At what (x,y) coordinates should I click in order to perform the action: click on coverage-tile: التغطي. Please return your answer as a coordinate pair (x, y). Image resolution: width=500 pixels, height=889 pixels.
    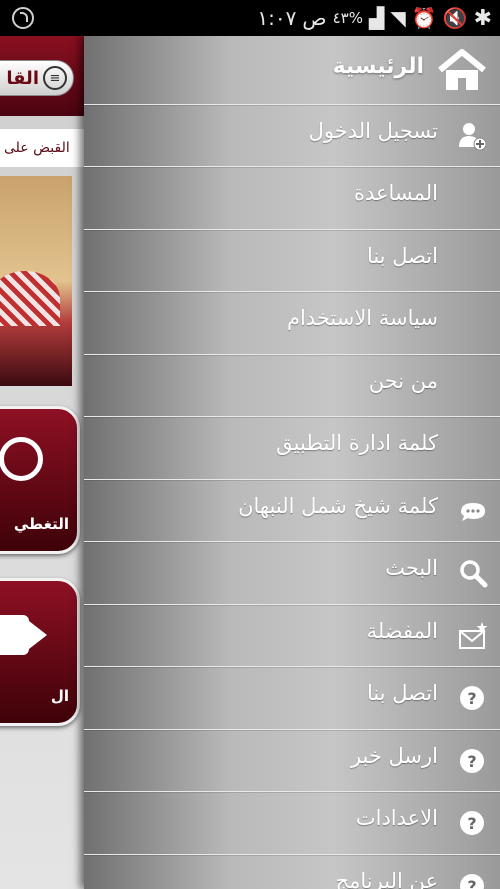
    Looking at the image, I should click on (40, 480).